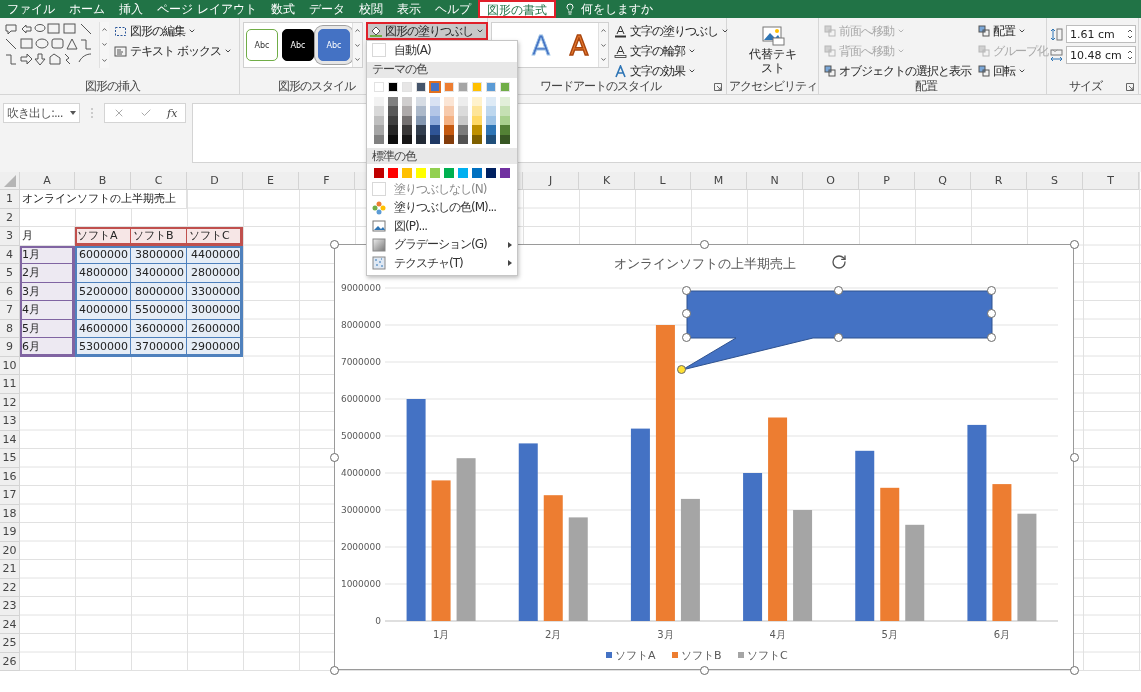  Describe the element at coordinates (215, 181) in the screenshot. I see `column-header: D` at that location.